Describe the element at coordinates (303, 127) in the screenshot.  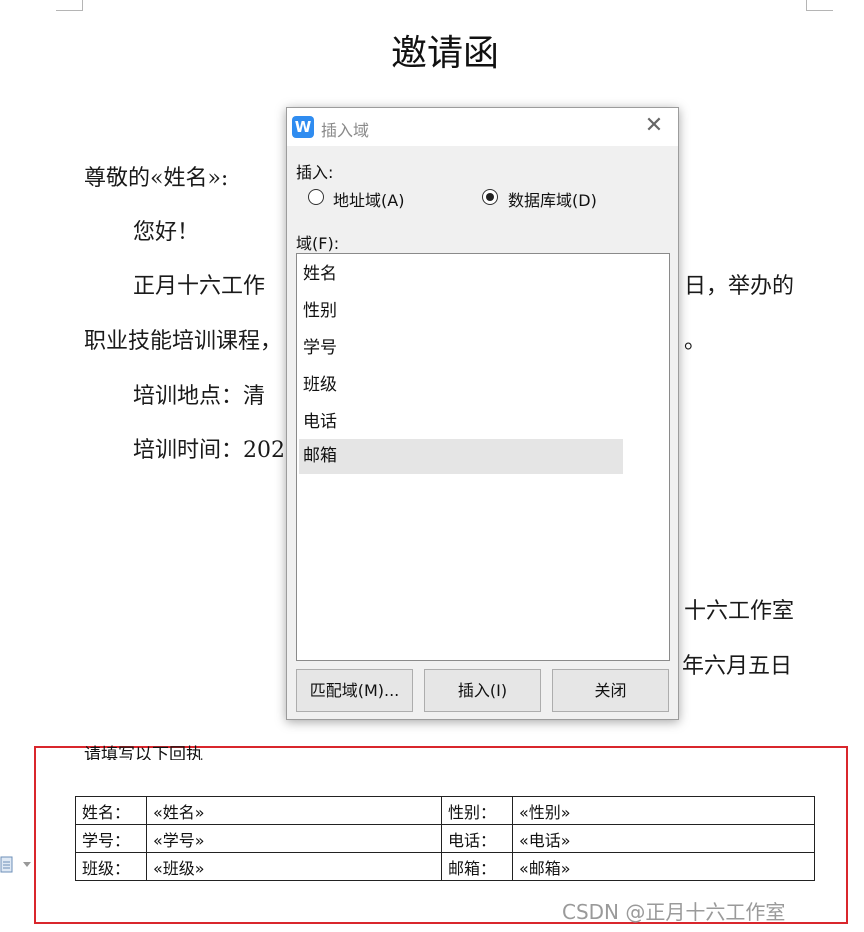
I see `wps-writer-icon: W` at that location.